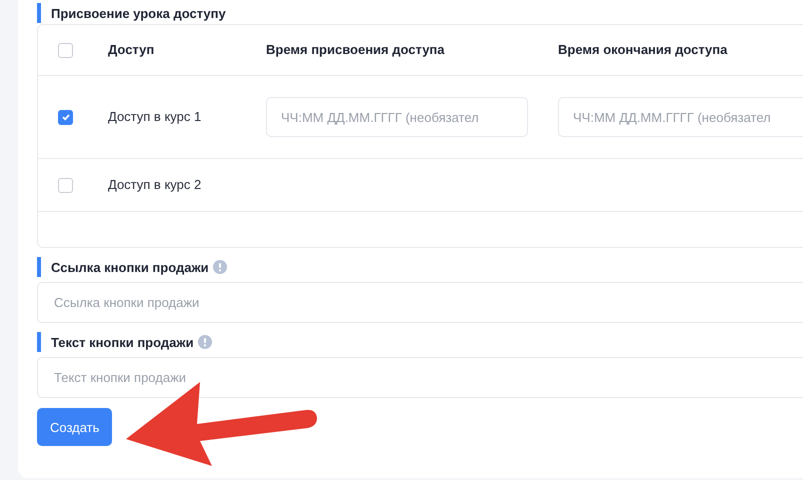 The width and height of the screenshot is (803, 480). What do you see at coordinates (397, 117) in the screenshot?
I see `start-time-field: ЧЧ:ММ ДД.ММ.ГГГГ (необязател` at bounding box center [397, 117].